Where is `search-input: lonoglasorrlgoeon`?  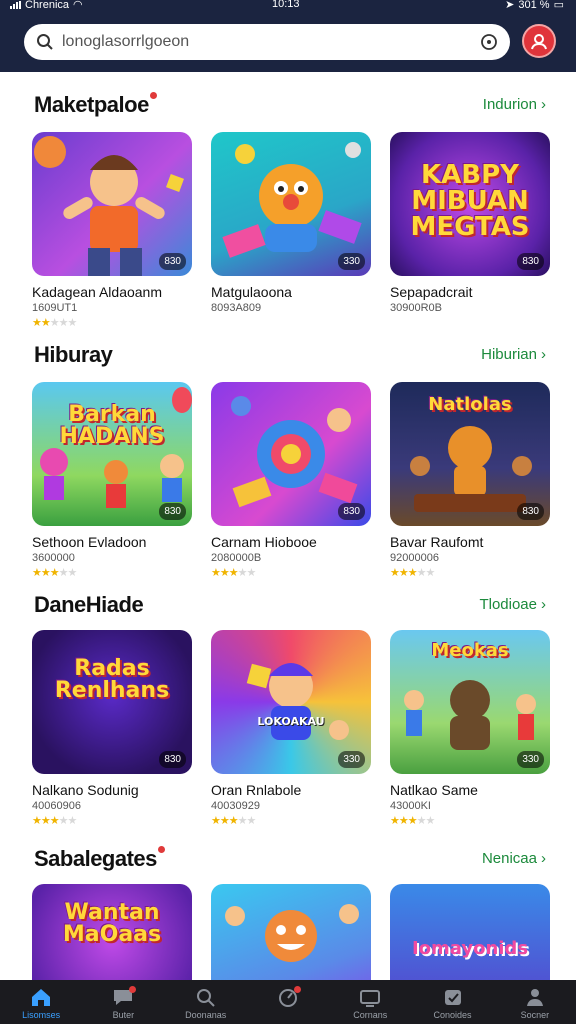 search-input: lonoglasorrlgoeon is located at coordinates (271, 42).